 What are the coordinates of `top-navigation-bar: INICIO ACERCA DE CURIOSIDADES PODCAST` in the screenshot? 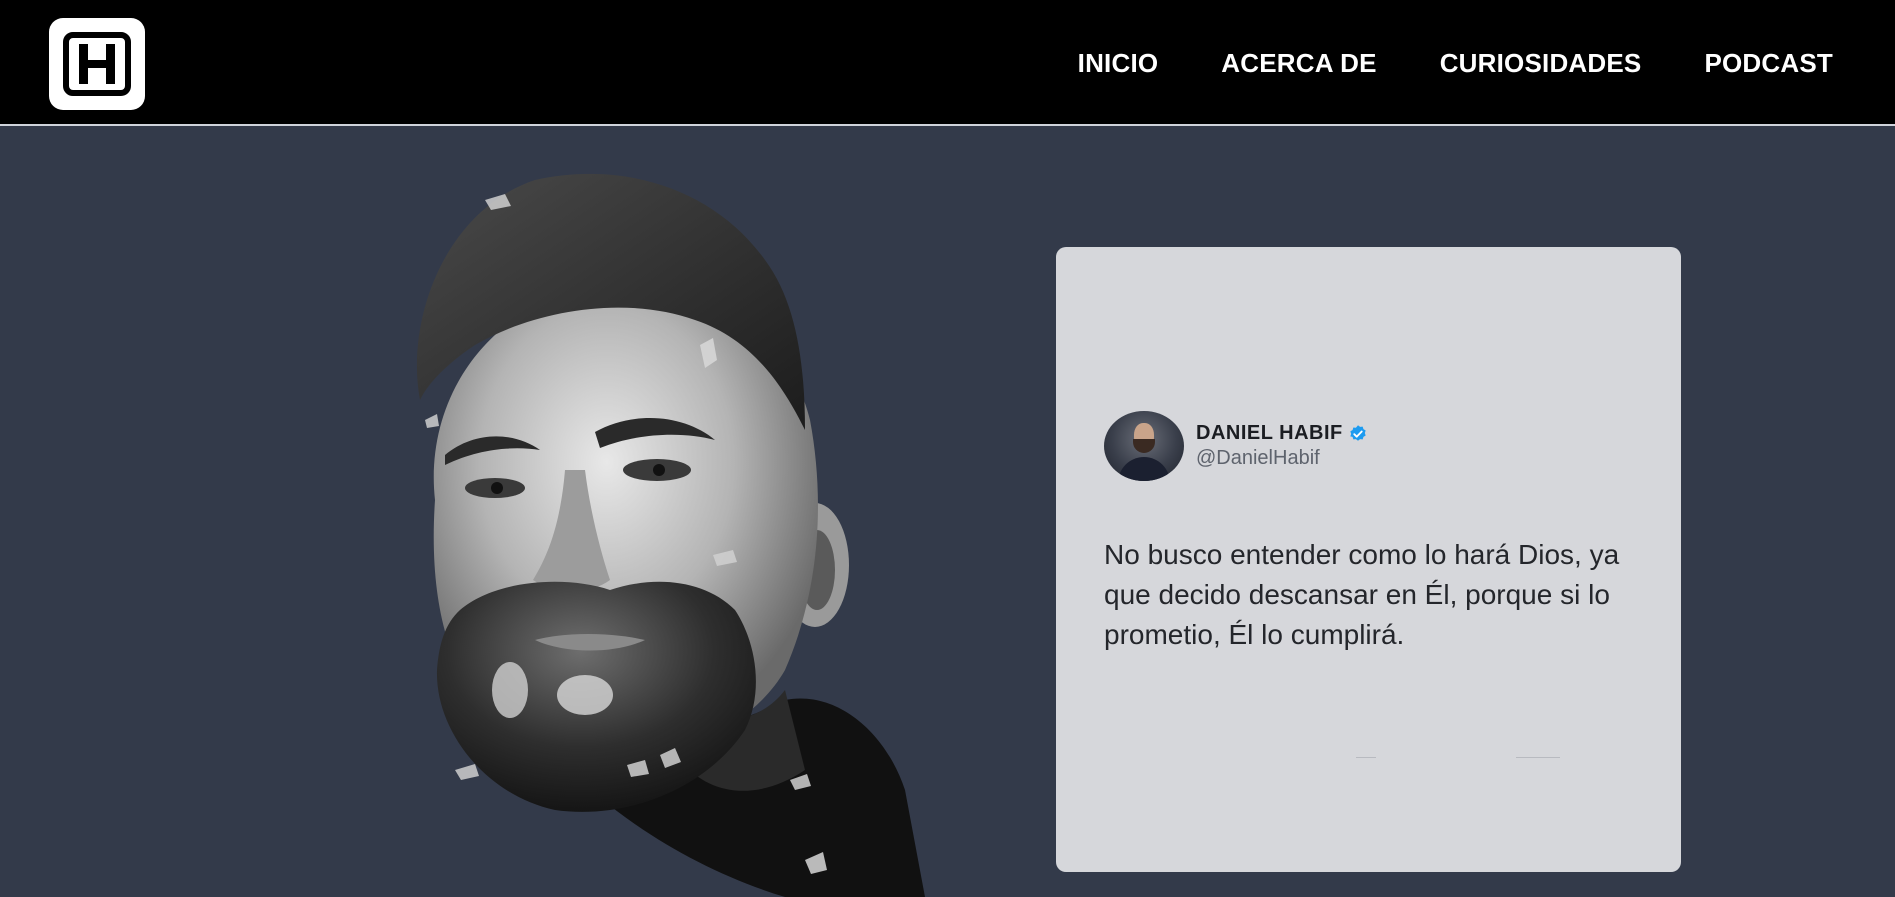 It's located at (947, 63).